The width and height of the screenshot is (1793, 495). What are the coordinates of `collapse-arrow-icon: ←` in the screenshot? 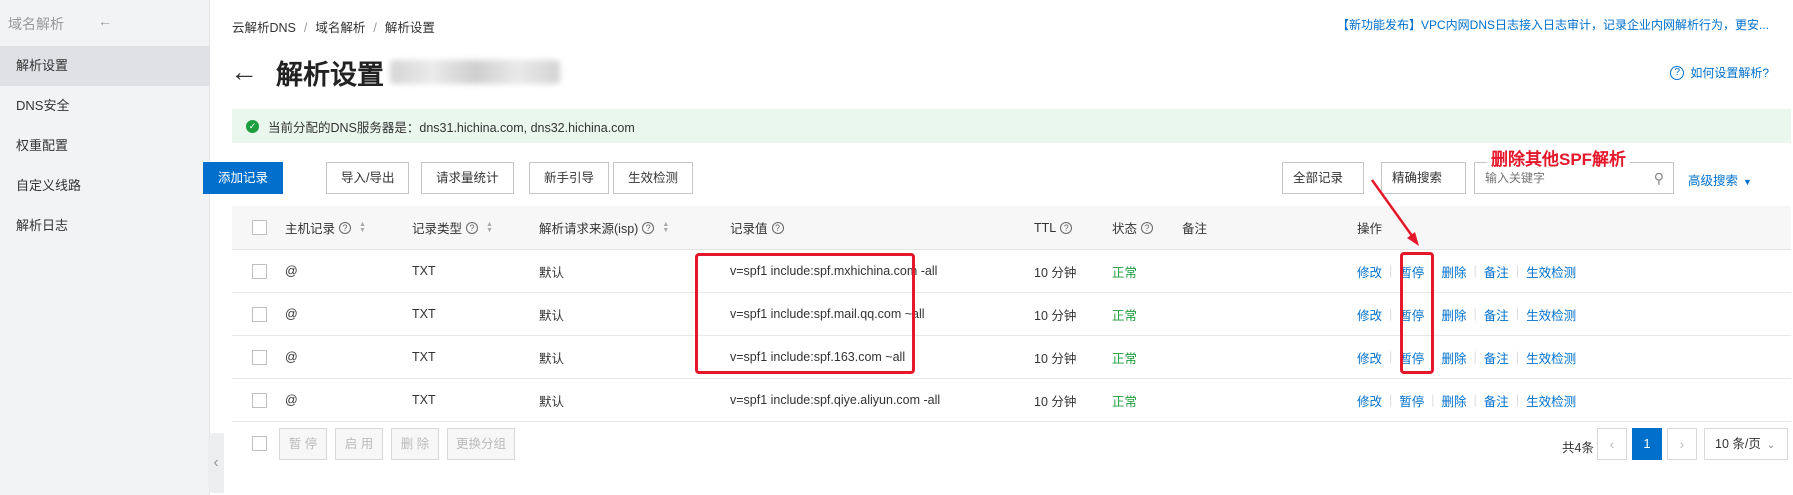 It's located at (105, 21).